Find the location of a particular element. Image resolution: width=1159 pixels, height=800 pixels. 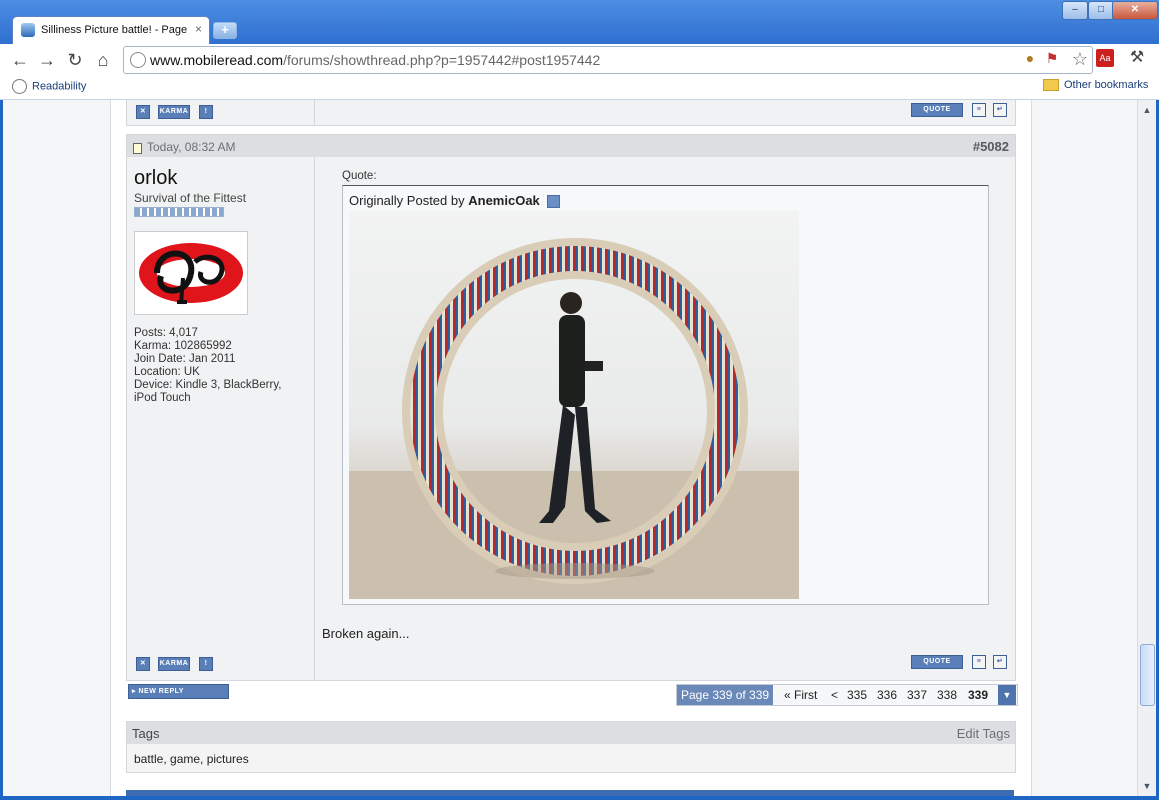

page-of-label: Page 339 of 339 is located at coordinates (725, 695).